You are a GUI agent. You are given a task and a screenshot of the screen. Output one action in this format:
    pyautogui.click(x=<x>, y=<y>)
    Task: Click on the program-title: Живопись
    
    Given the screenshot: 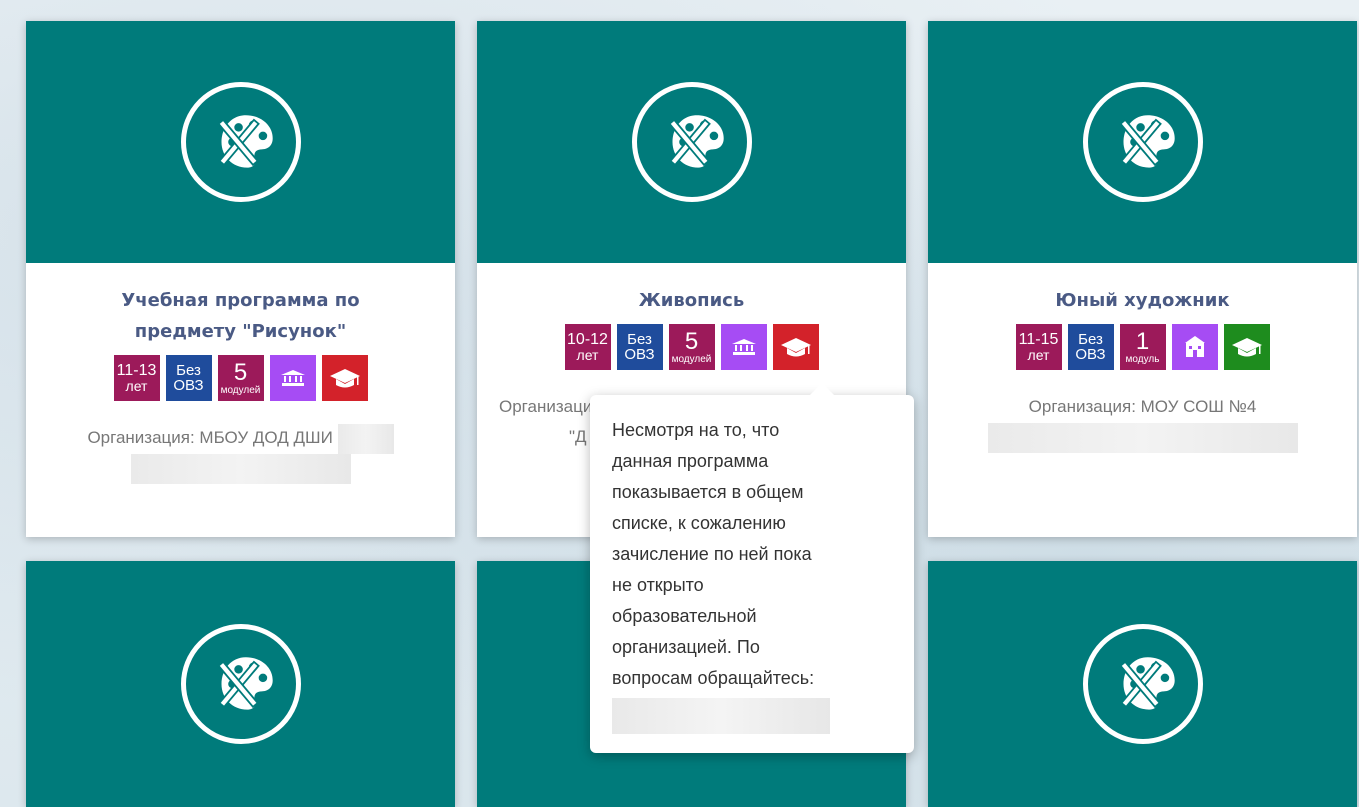 What is the action you would take?
    pyautogui.click(x=691, y=300)
    